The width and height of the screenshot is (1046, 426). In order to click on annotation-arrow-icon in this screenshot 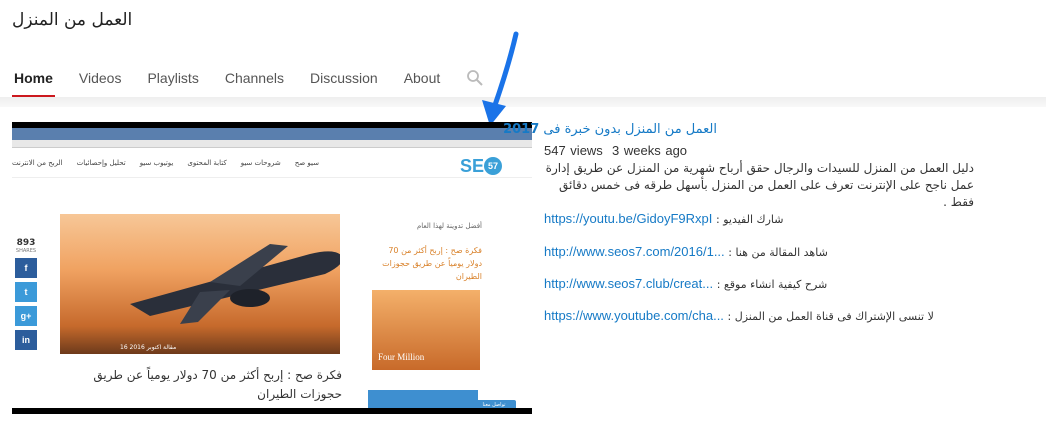, I will do `click(500, 78)`.